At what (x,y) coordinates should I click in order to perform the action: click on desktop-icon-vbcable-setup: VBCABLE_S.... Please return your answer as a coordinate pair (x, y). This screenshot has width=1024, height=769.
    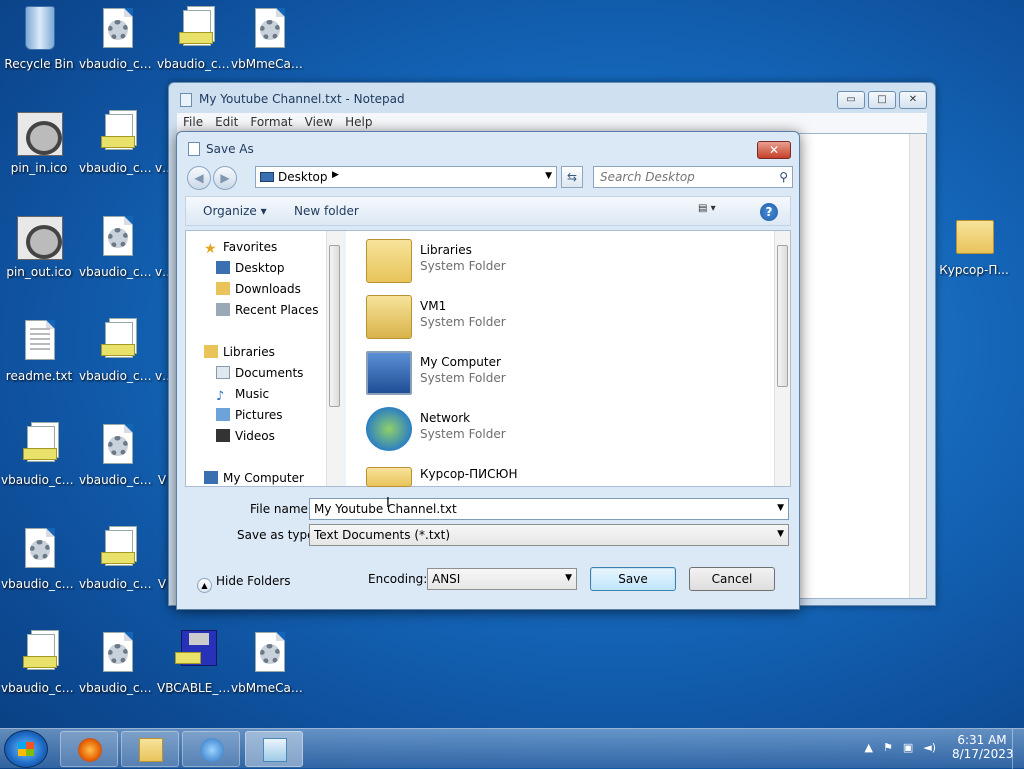
    Looking at the image, I should click on (195, 662).